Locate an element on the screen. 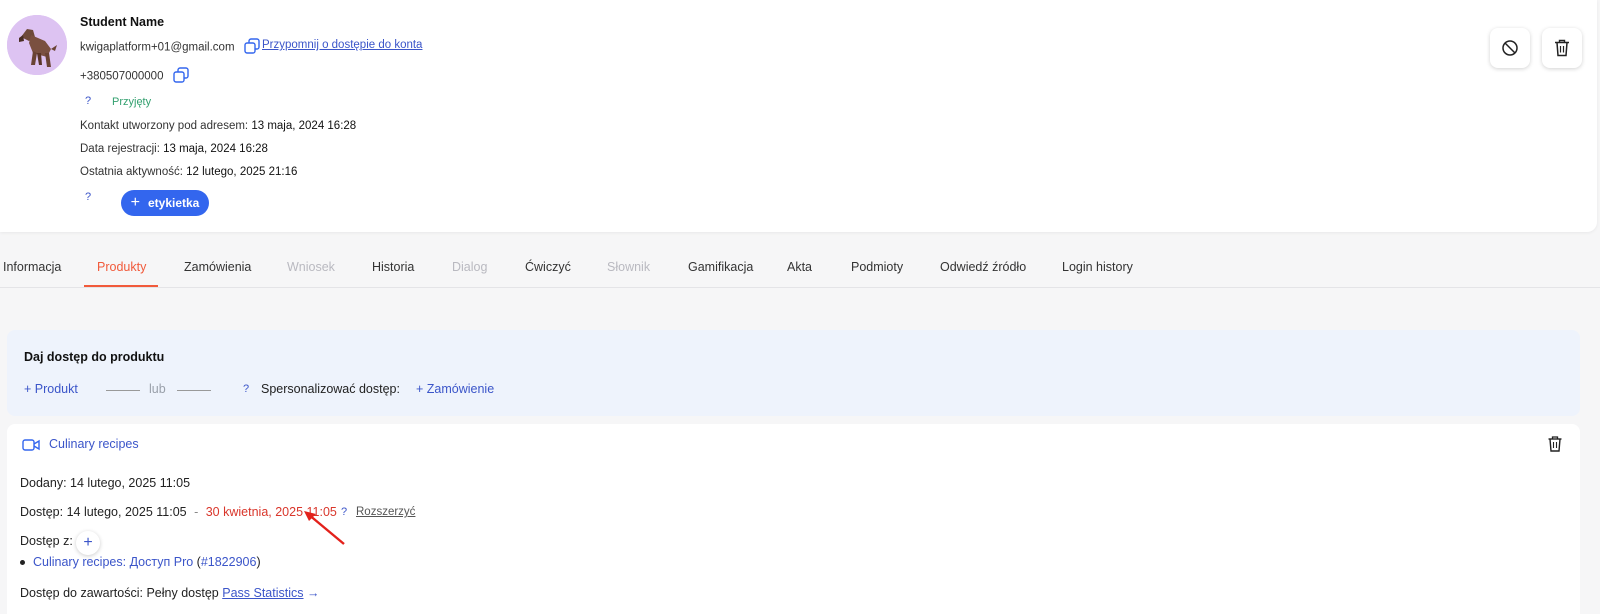 This screenshot has width=1600, height=614. personalize-label: Spersonalizować dostęp: is located at coordinates (330, 389).